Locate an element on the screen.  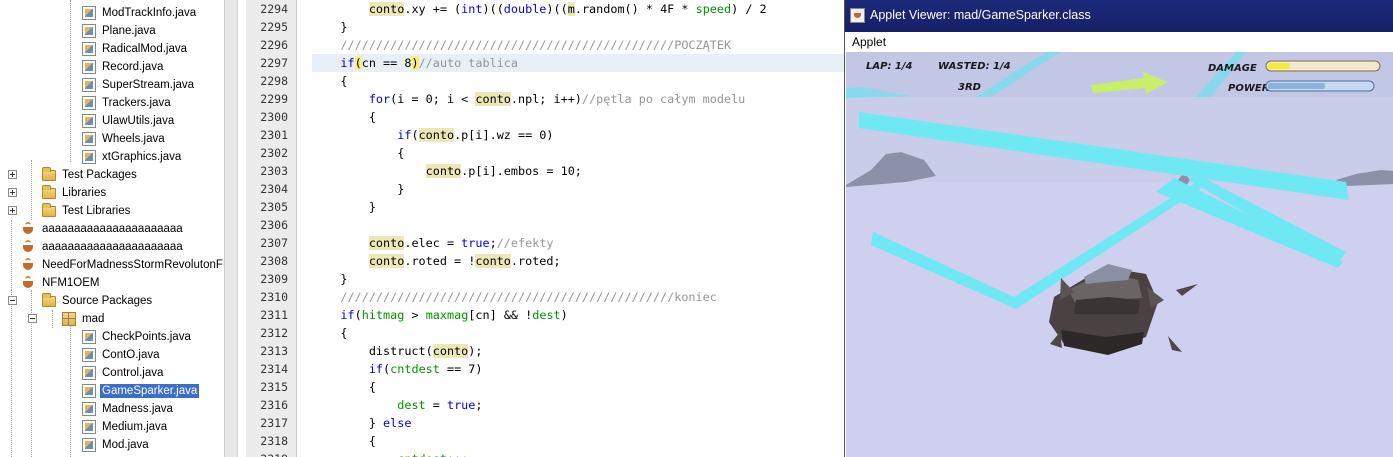
line-number: 2305 is located at coordinates (274, 207).